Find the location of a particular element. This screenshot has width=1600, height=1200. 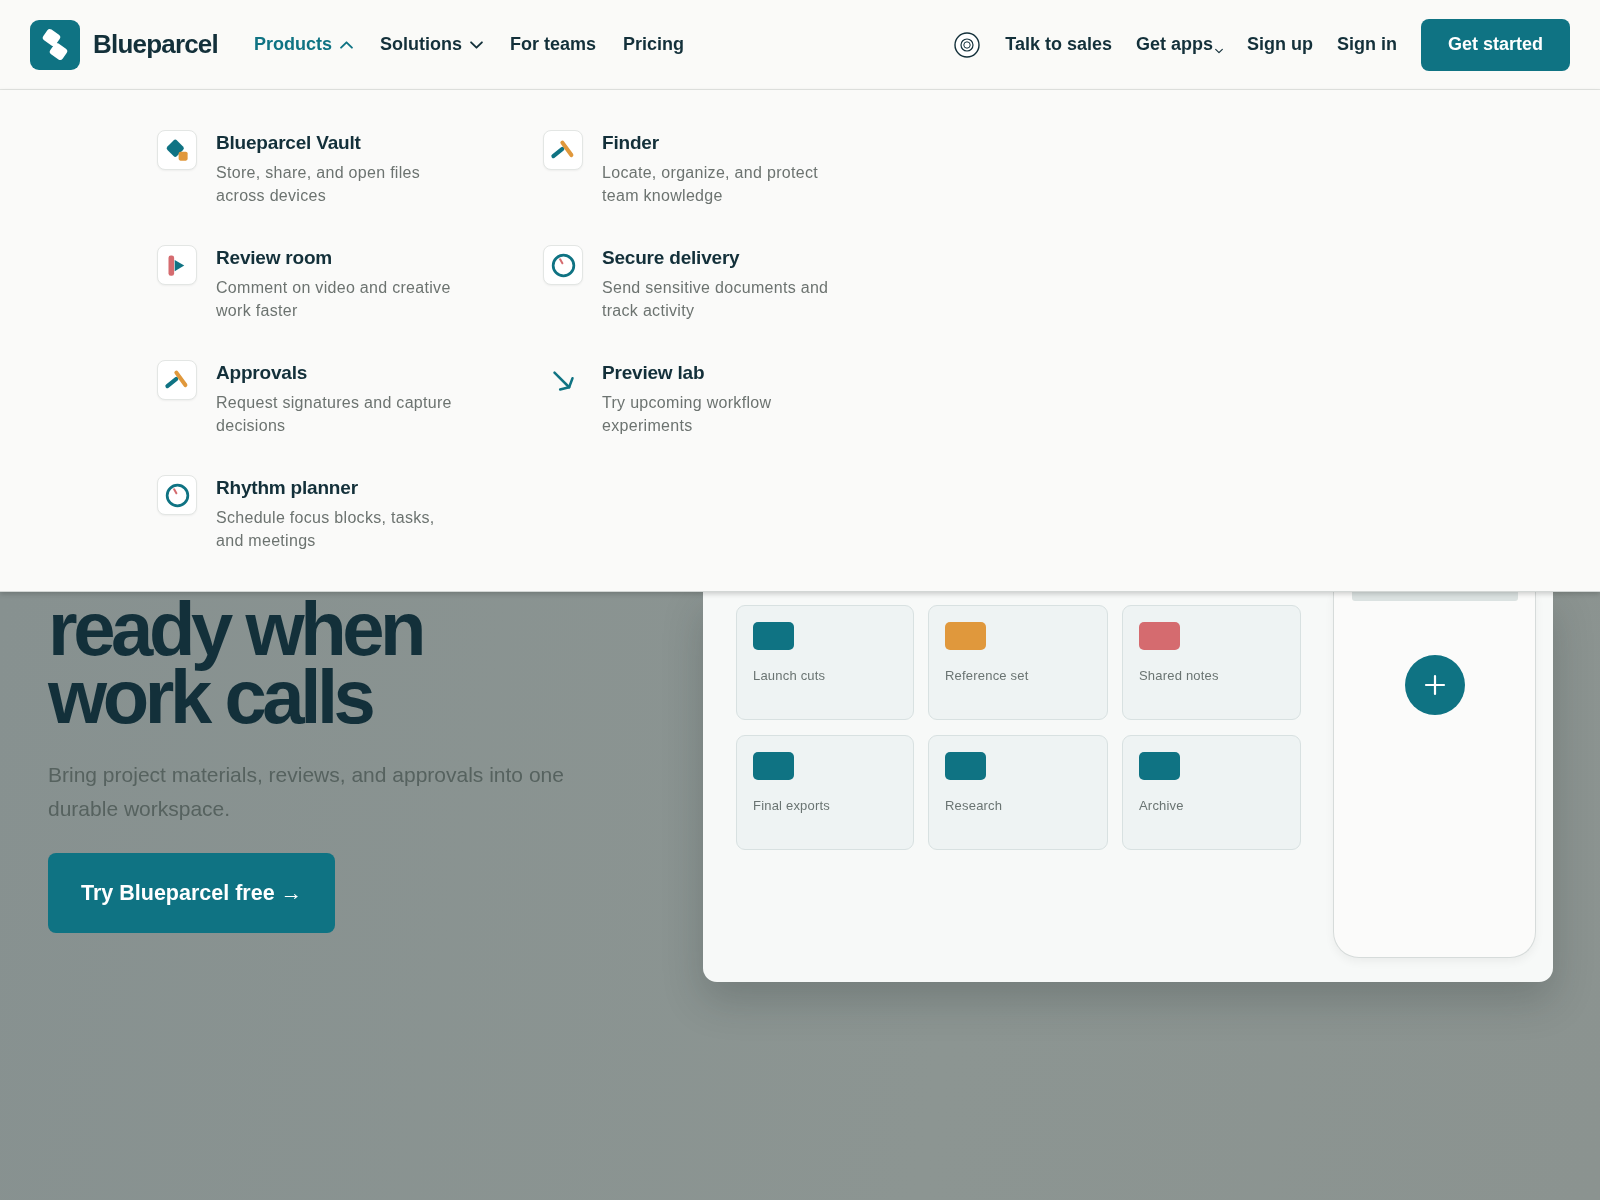

nav-link: Get apps is located at coordinates (1179, 44).